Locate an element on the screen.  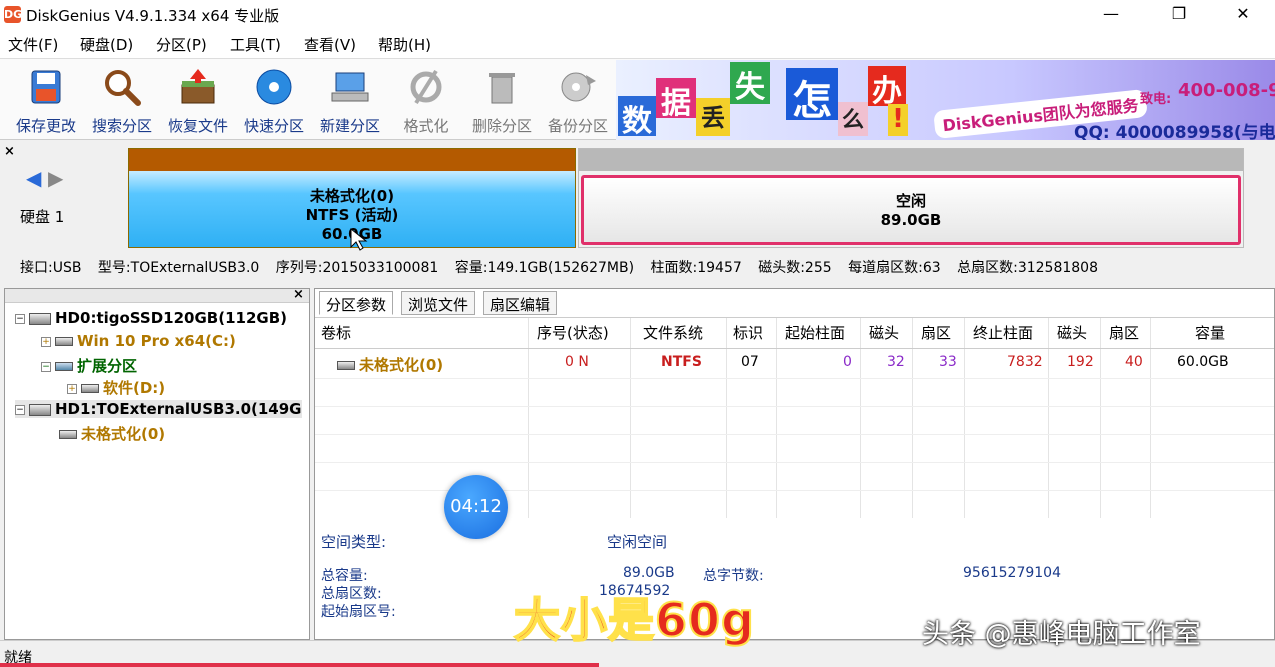
tree-item-label: Win 10 Pro x64(C:) is located at coordinates (156, 341).